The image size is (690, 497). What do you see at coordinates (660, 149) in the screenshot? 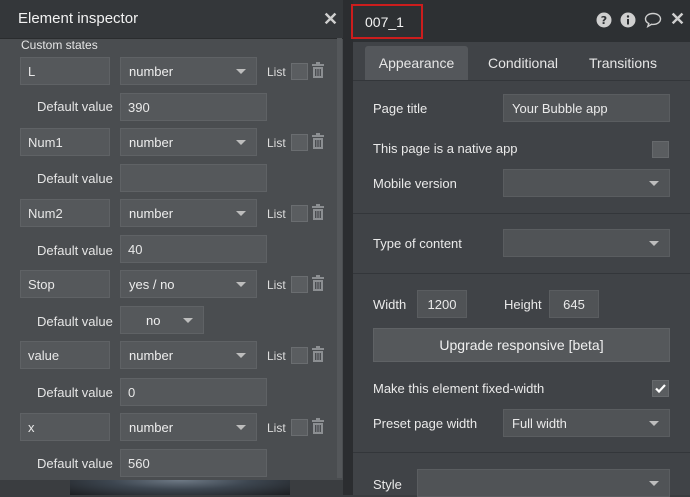
I see `native-app-checkbox` at bounding box center [660, 149].